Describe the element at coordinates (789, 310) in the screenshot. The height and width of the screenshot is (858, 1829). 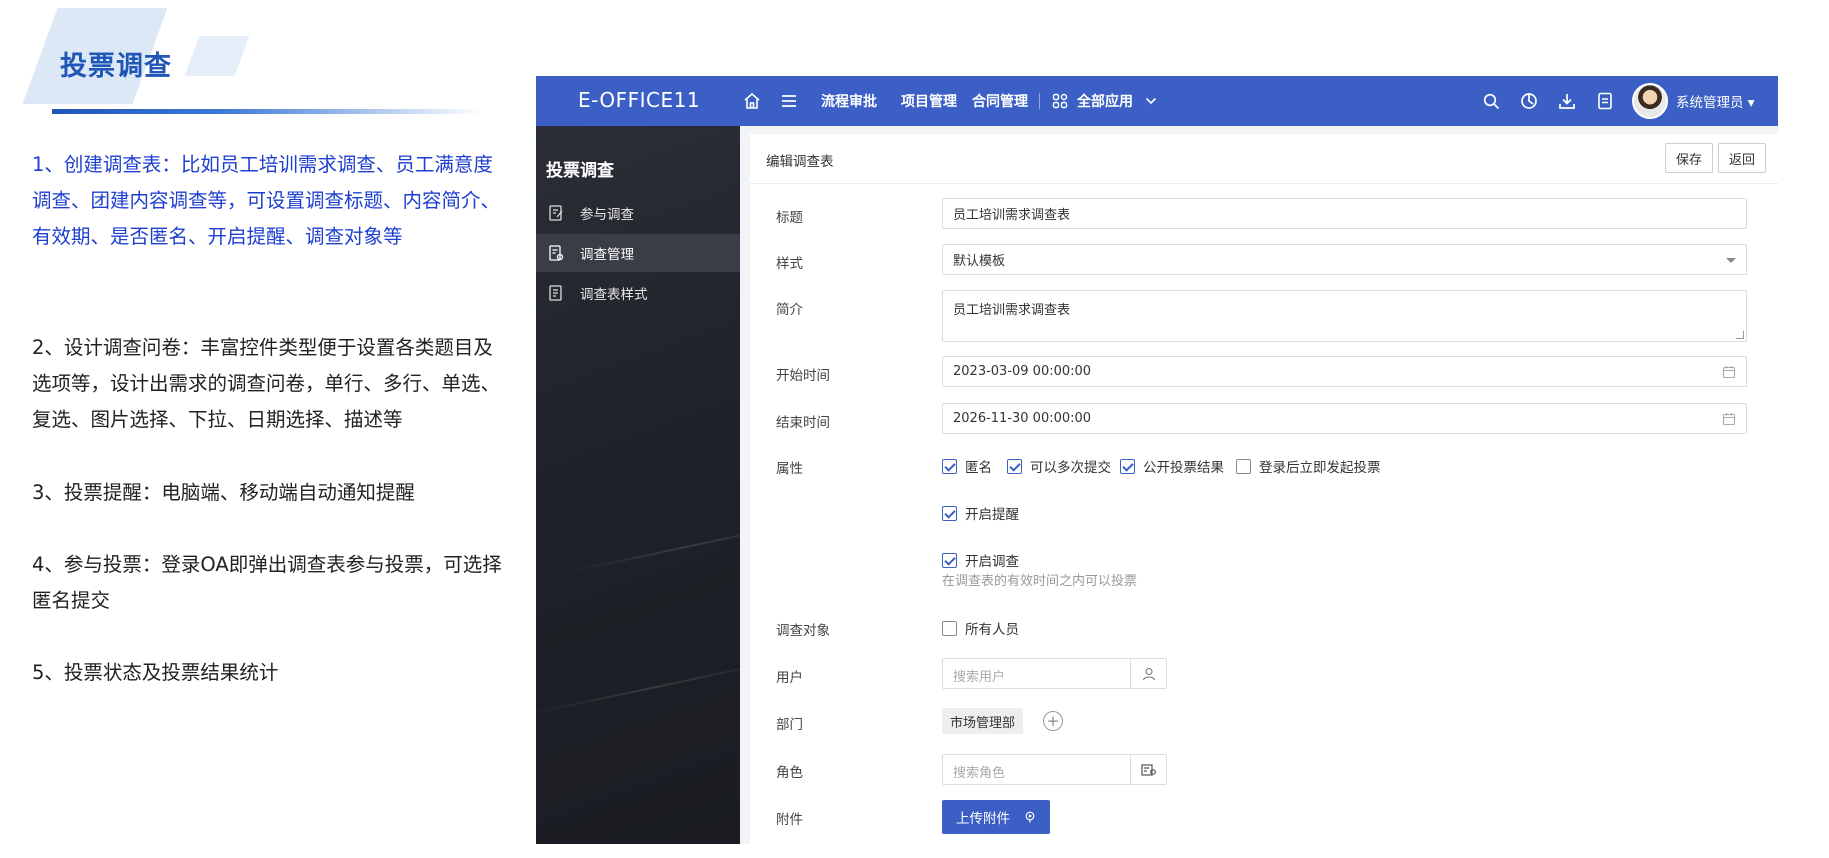
I see `field-label: 简介` at that location.